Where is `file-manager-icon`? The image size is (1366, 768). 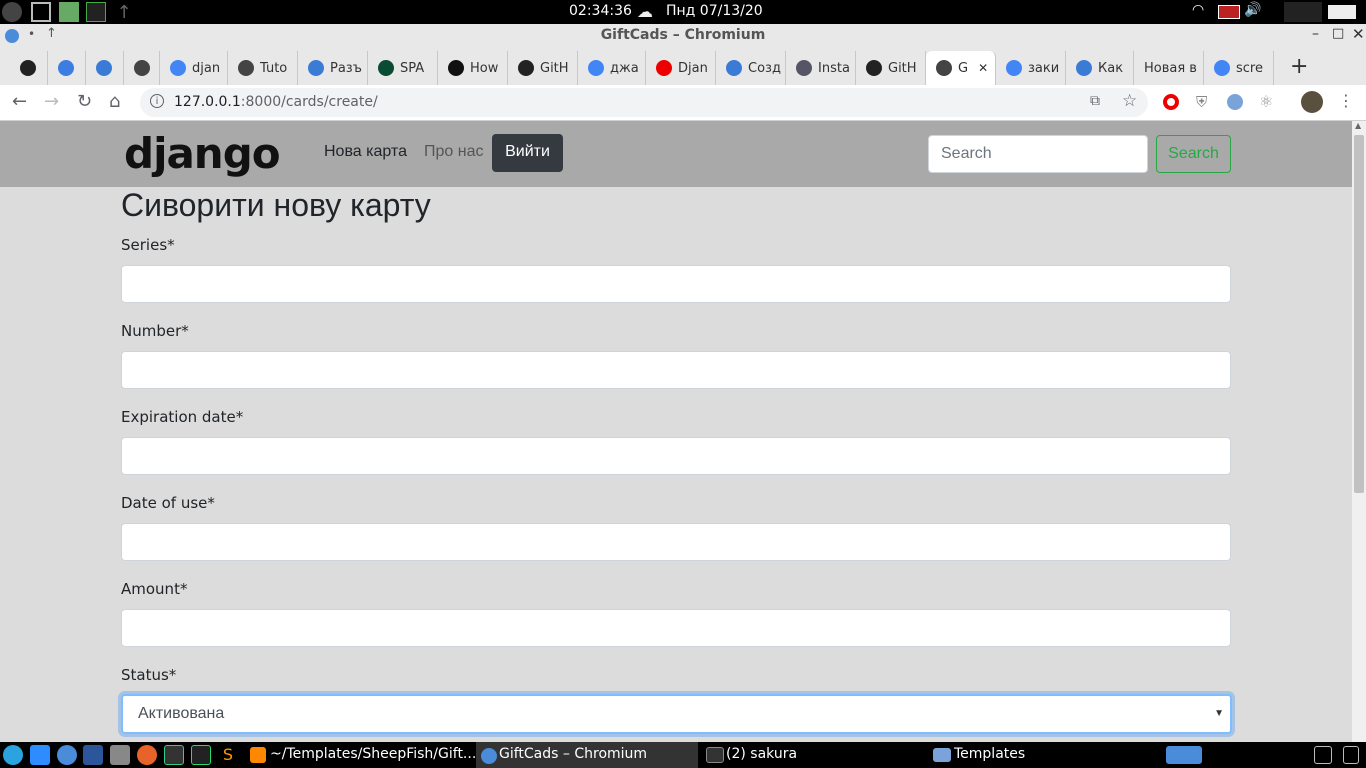
file-manager-icon is located at coordinates (41, 12).